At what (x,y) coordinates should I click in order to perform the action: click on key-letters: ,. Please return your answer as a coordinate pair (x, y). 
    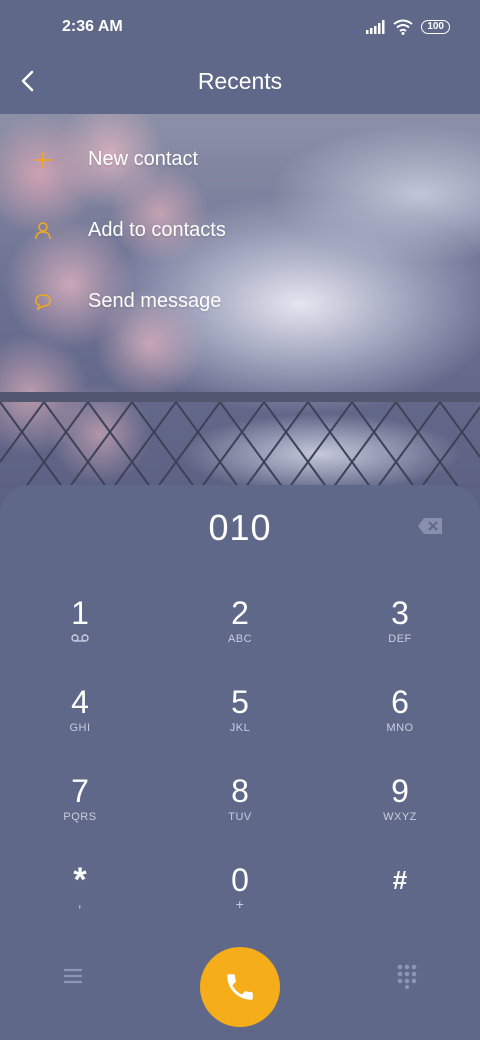
    Looking at the image, I should click on (80, 902).